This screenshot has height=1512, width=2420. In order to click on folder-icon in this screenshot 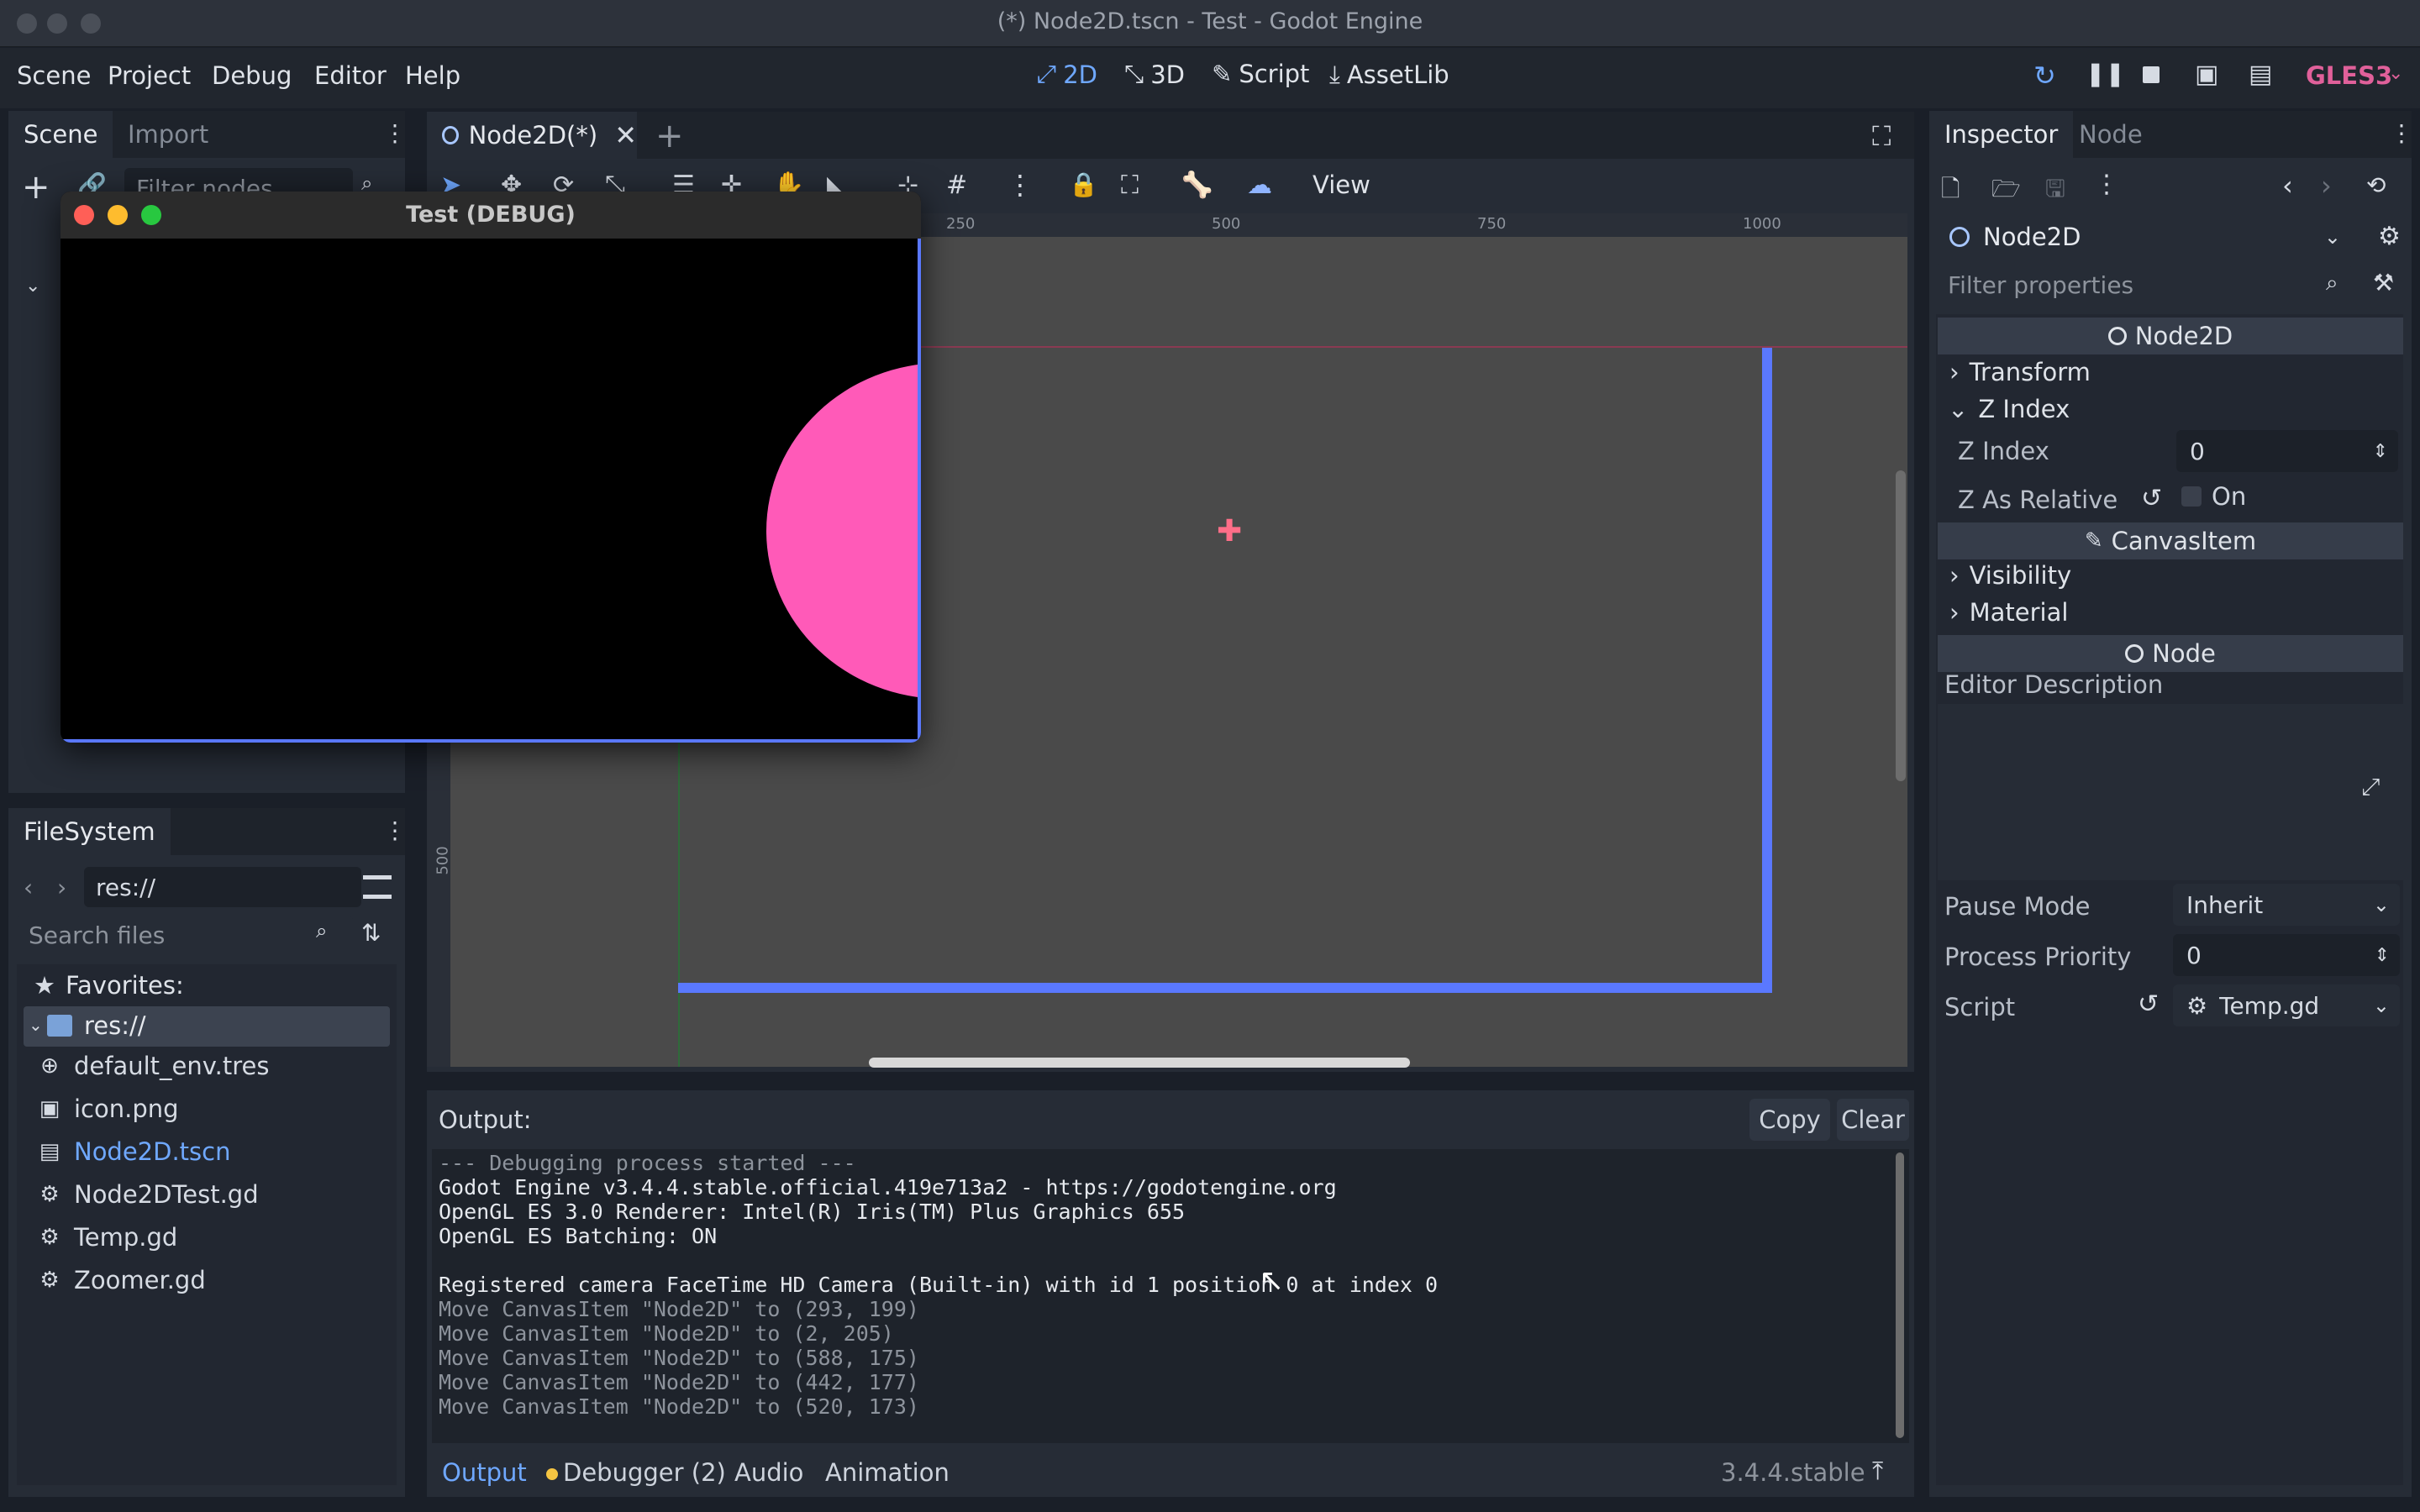, I will do `click(60, 1026)`.